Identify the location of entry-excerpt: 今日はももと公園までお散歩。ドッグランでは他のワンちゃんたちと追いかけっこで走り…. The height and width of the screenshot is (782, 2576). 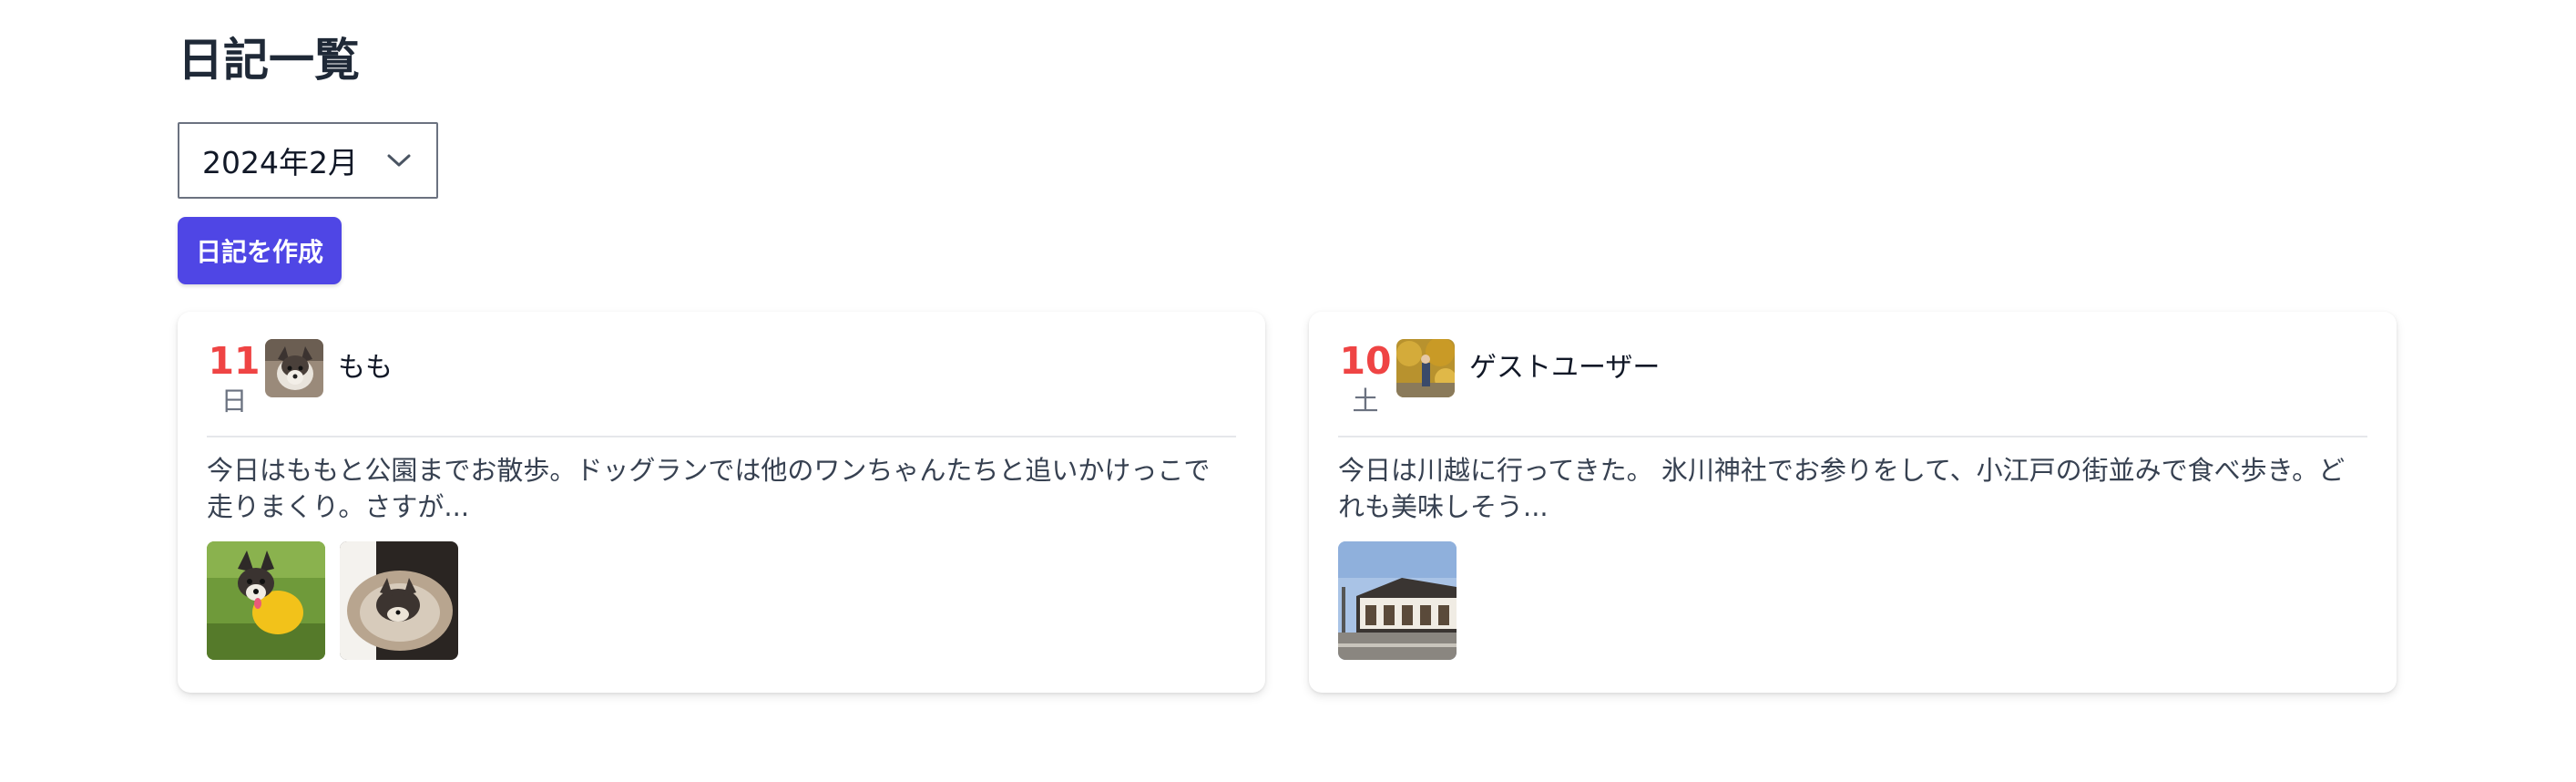
(709, 488).